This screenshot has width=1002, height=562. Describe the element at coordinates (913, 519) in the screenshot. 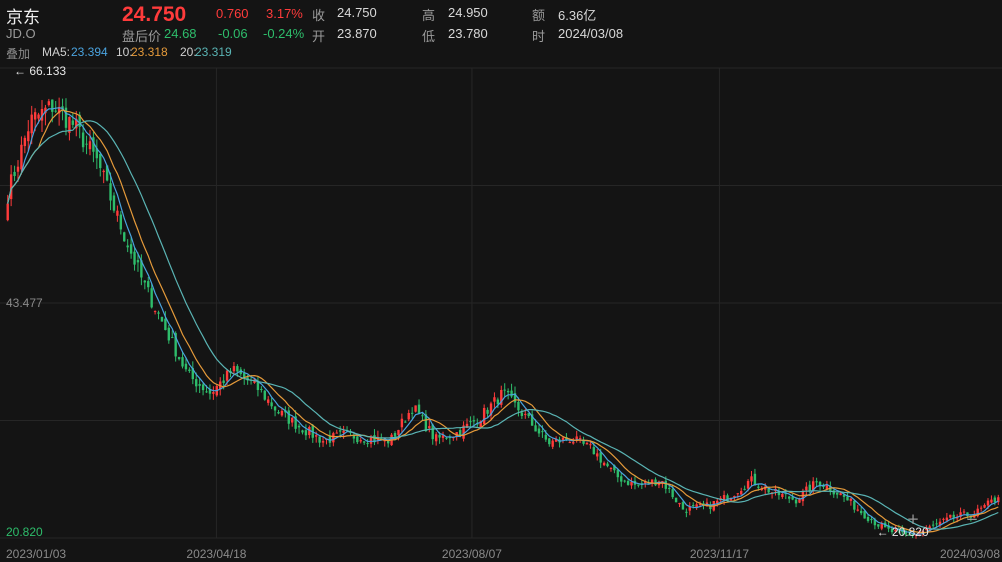

I see `zoom-in-icon: +` at that location.